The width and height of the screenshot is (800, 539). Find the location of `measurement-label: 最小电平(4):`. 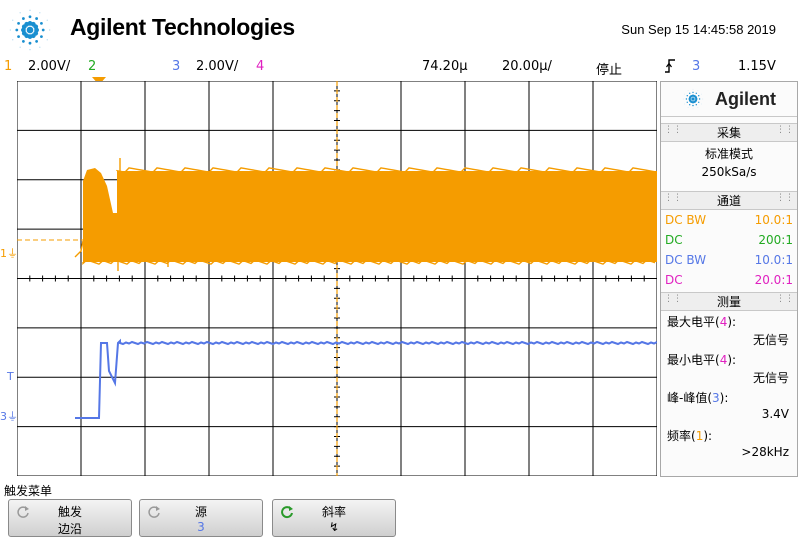

measurement-label: 最小电平(4): is located at coordinates (729, 359).